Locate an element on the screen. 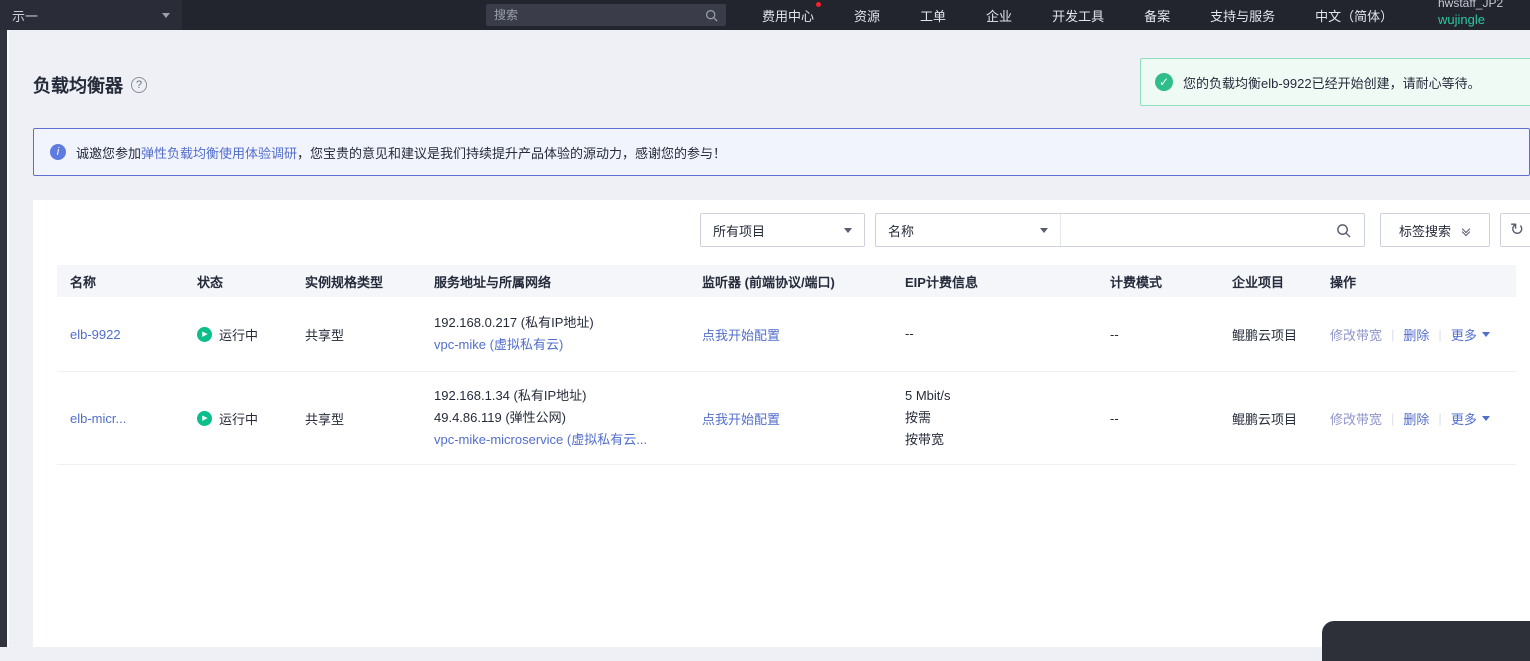 This screenshot has height=661, width=1530. page-title: 负载均衡器 is located at coordinates (78, 86).